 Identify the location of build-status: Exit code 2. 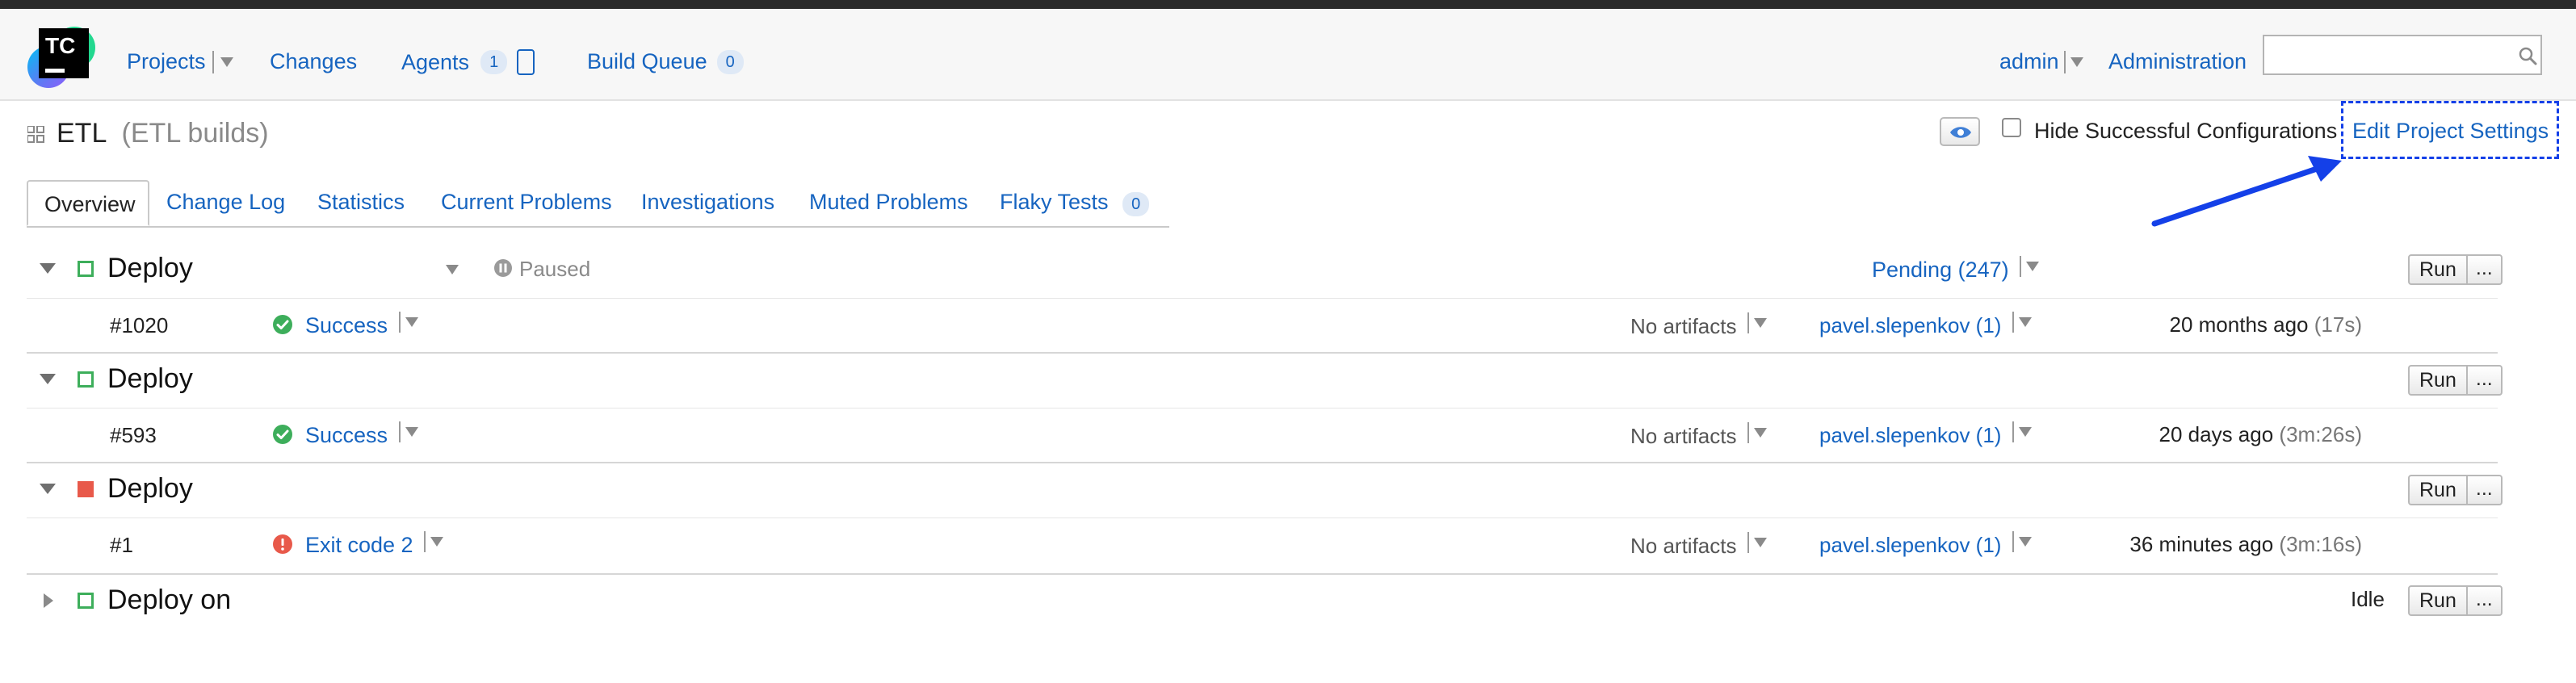
(374, 544).